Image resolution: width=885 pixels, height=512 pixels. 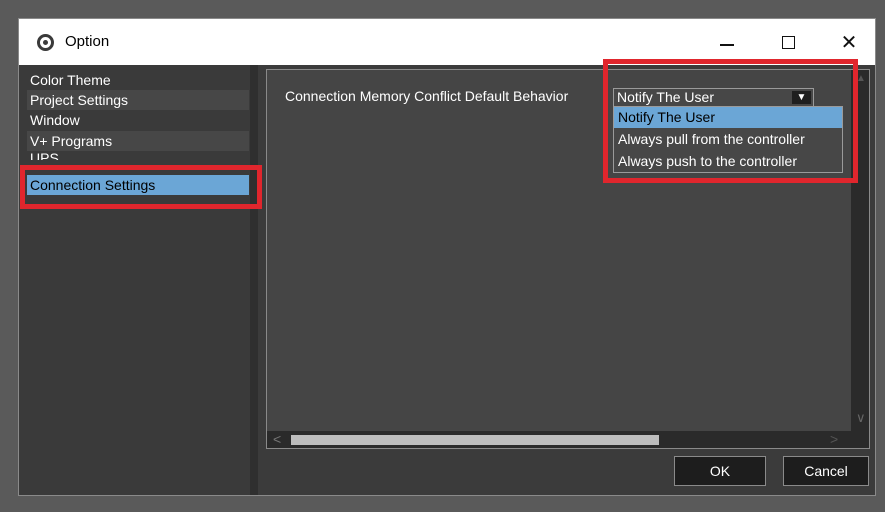 What do you see at coordinates (45, 42) in the screenshot?
I see `app-icon` at bounding box center [45, 42].